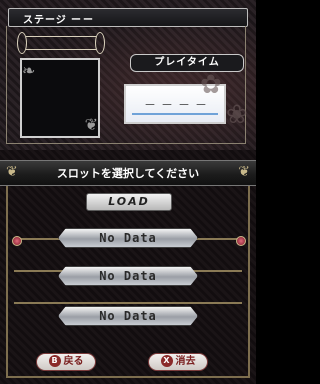  Describe the element at coordinates (129, 202) in the screenshot. I see `load-title: LOAD` at that location.